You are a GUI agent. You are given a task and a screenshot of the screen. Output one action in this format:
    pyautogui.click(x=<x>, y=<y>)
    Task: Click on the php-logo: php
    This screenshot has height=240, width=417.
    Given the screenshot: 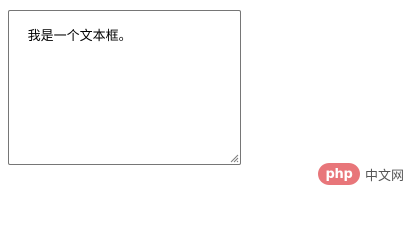 What is the action you would take?
    pyautogui.click(x=339, y=174)
    